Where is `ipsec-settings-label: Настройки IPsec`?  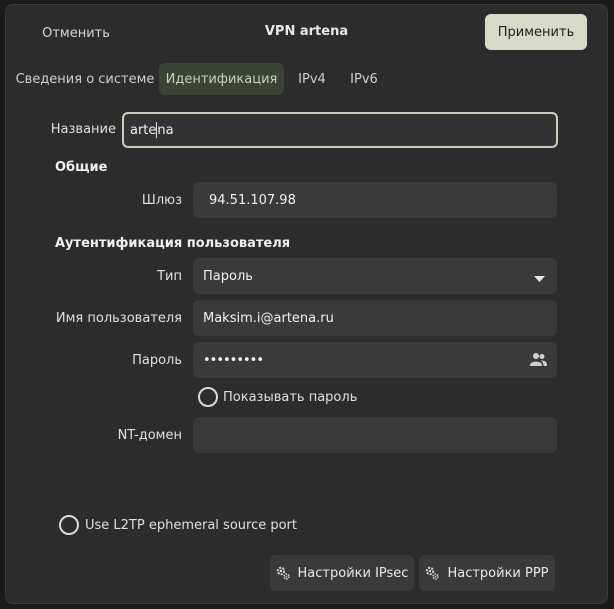
ipsec-settings-label: Настройки IPsec is located at coordinates (353, 573).